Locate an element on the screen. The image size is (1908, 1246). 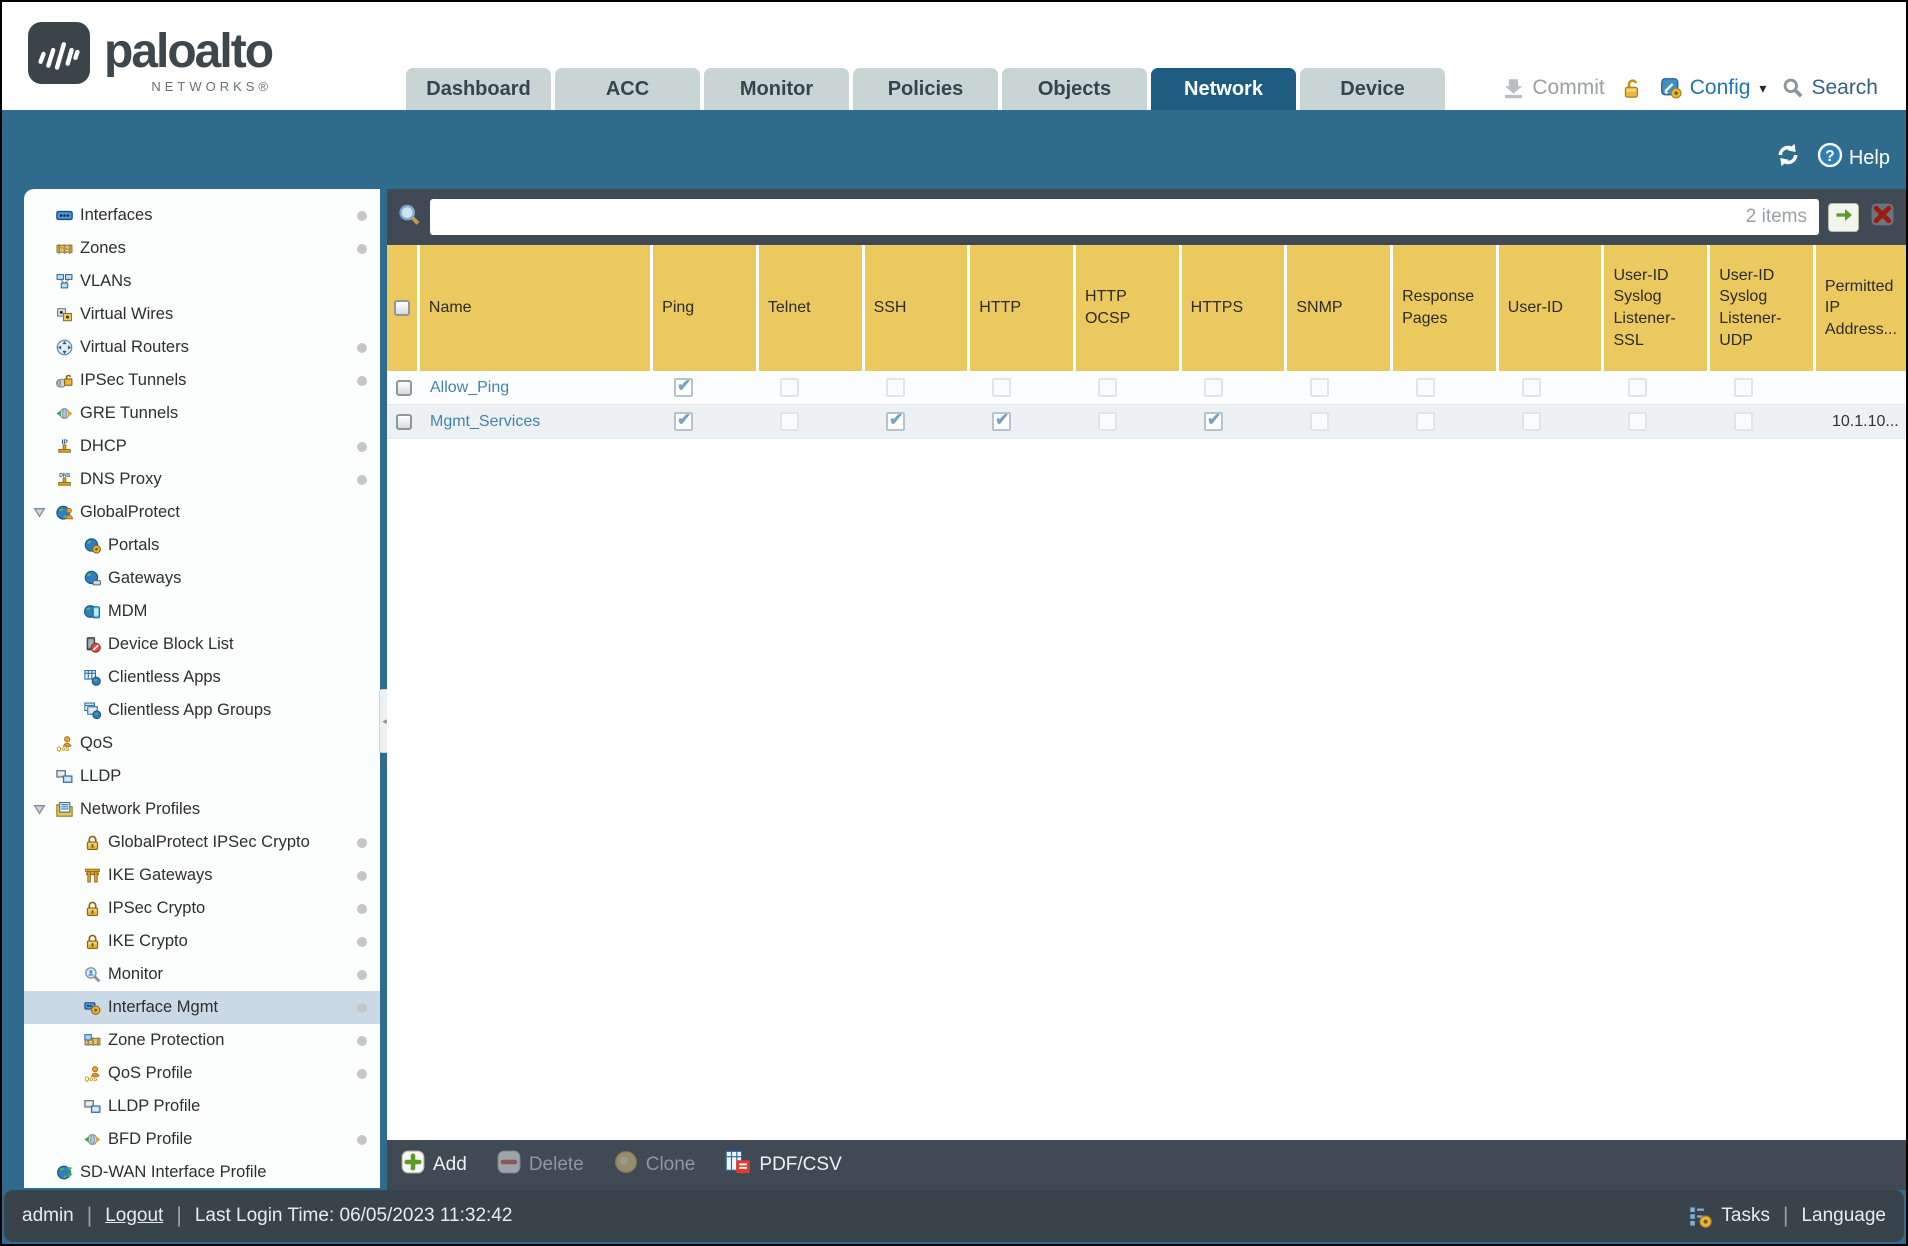
sidebar-item-virtual-routers: Virtual Routers is located at coordinates (202, 347).